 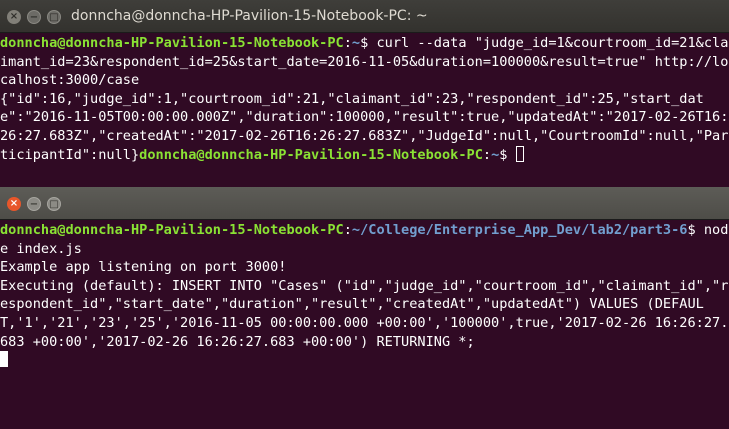 What do you see at coordinates (143, 267) in the screenshot?
I see `output-line: Example app listening on port 3000!` at bounding box center [143, 267].